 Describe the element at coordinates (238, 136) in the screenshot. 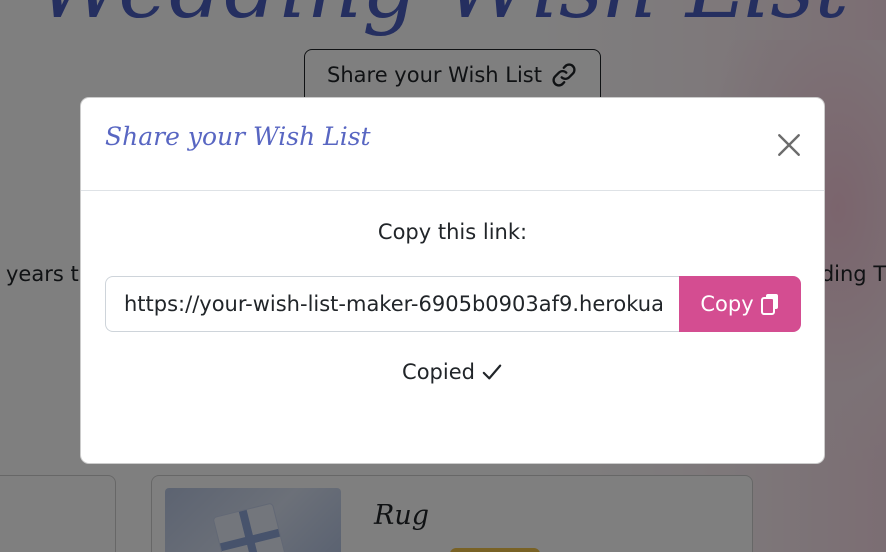

I see `modal-title: Share your Wish List` at that location.